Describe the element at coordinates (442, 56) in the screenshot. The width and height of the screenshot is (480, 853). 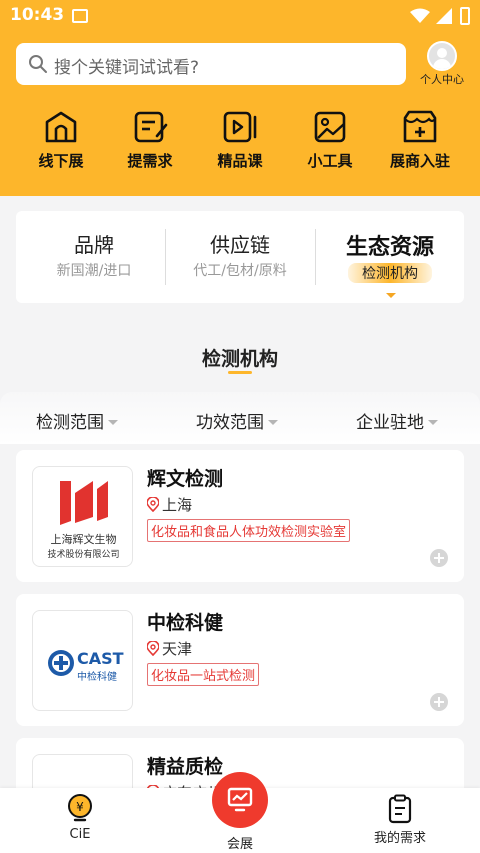
I see `avatar` at that location.